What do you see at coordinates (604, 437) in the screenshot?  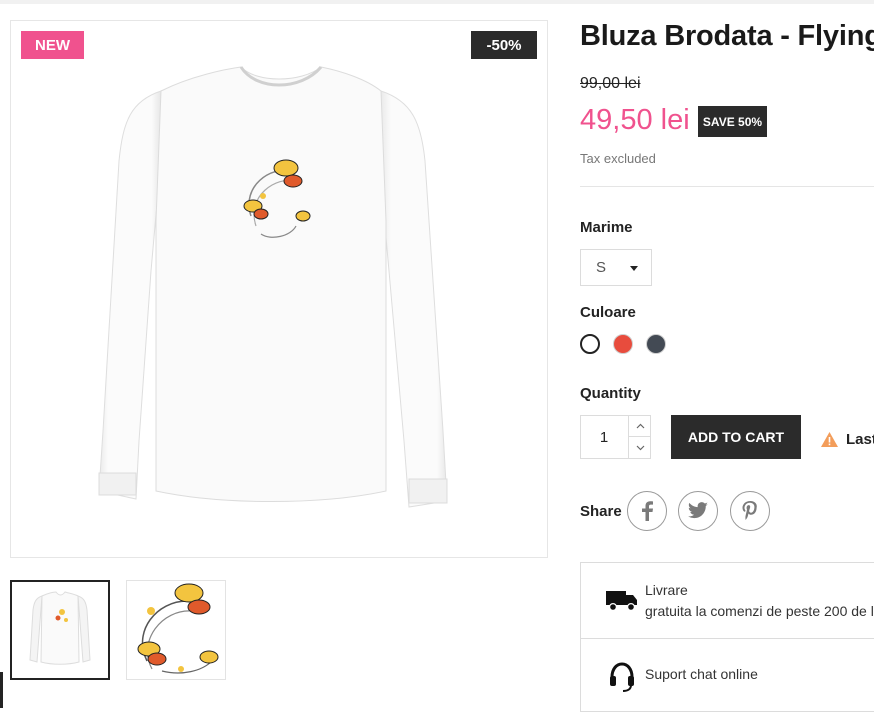 I see `quantity-input` at bounding box center [604, 437].